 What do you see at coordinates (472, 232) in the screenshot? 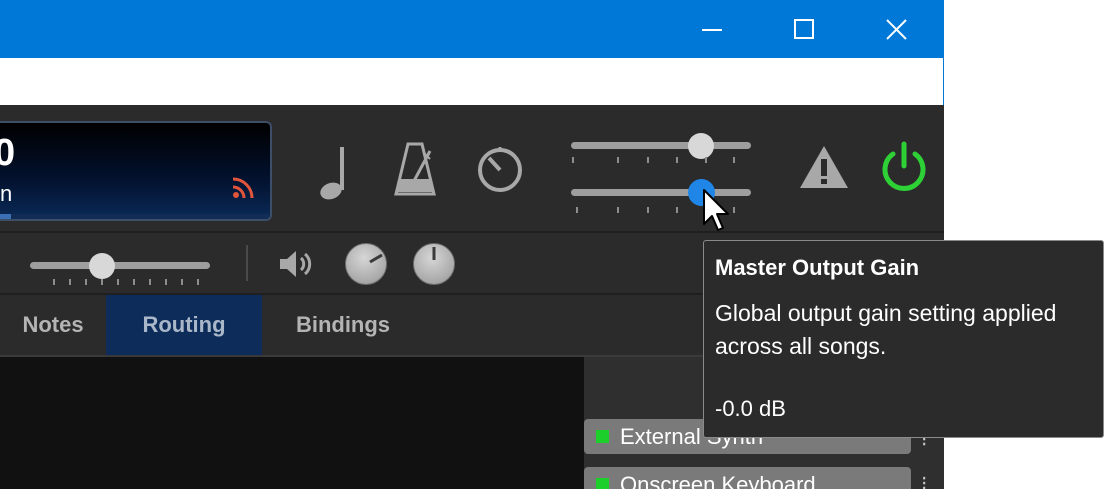
I see `toolbar-separator` at bounding box center [472, 232].